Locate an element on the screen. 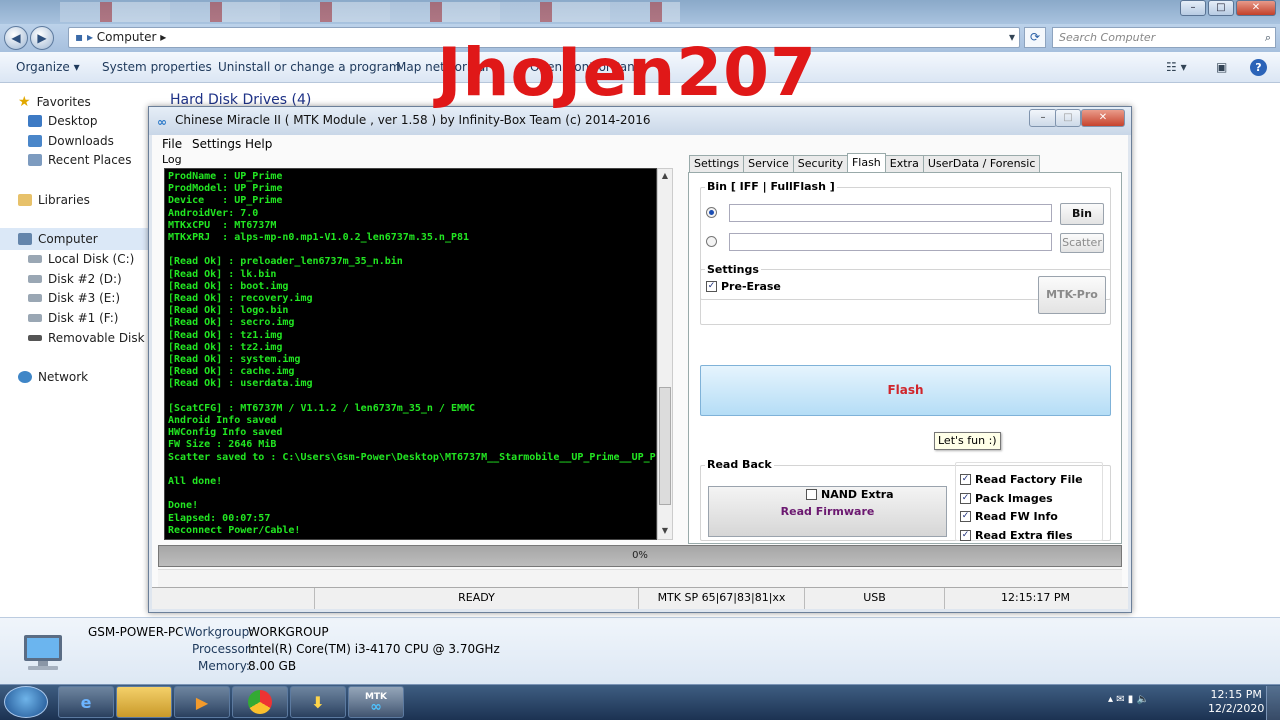 The image size is (1280, 720). explorer-taskbar-icon is located at coordinates (144, 702).